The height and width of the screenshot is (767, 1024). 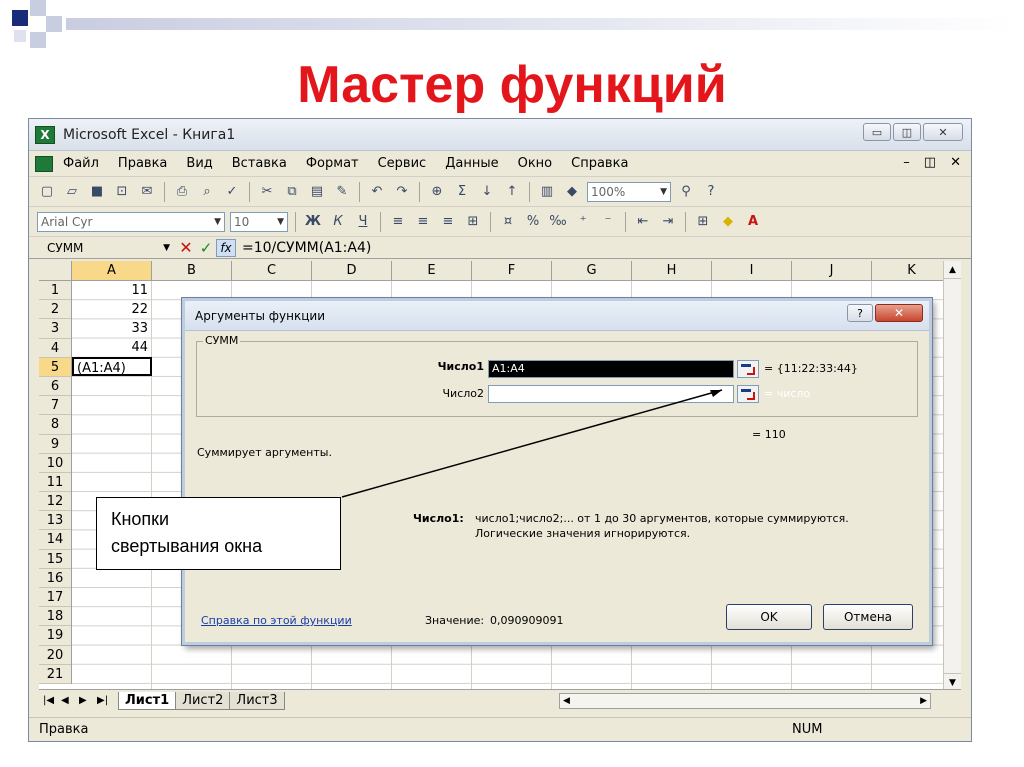 I want to click on underline-icon: Ч, so click(x=363, y=222).